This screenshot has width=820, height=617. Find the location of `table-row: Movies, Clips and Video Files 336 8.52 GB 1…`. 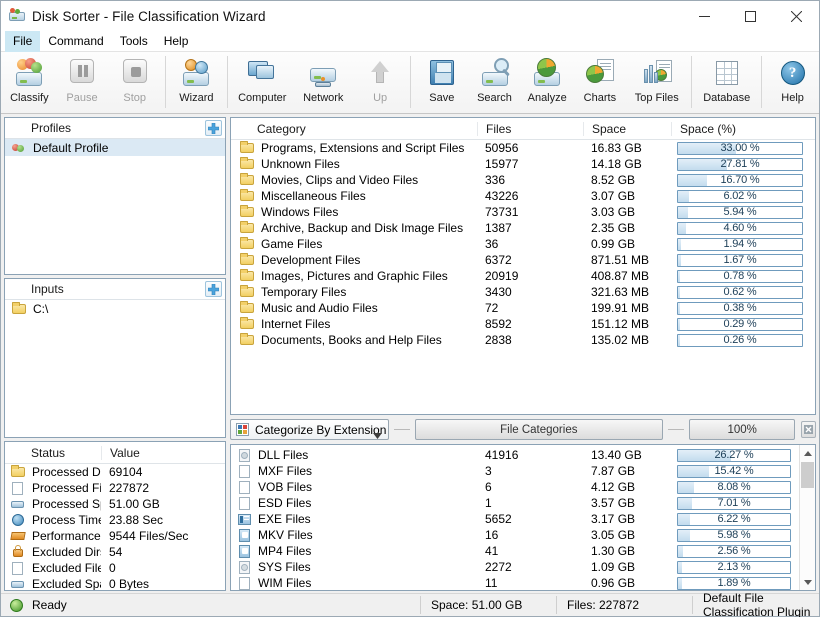

table-row: Movies, Clips and Video Files 336 8.52 GB 1… is located at coordinates (523, 180).